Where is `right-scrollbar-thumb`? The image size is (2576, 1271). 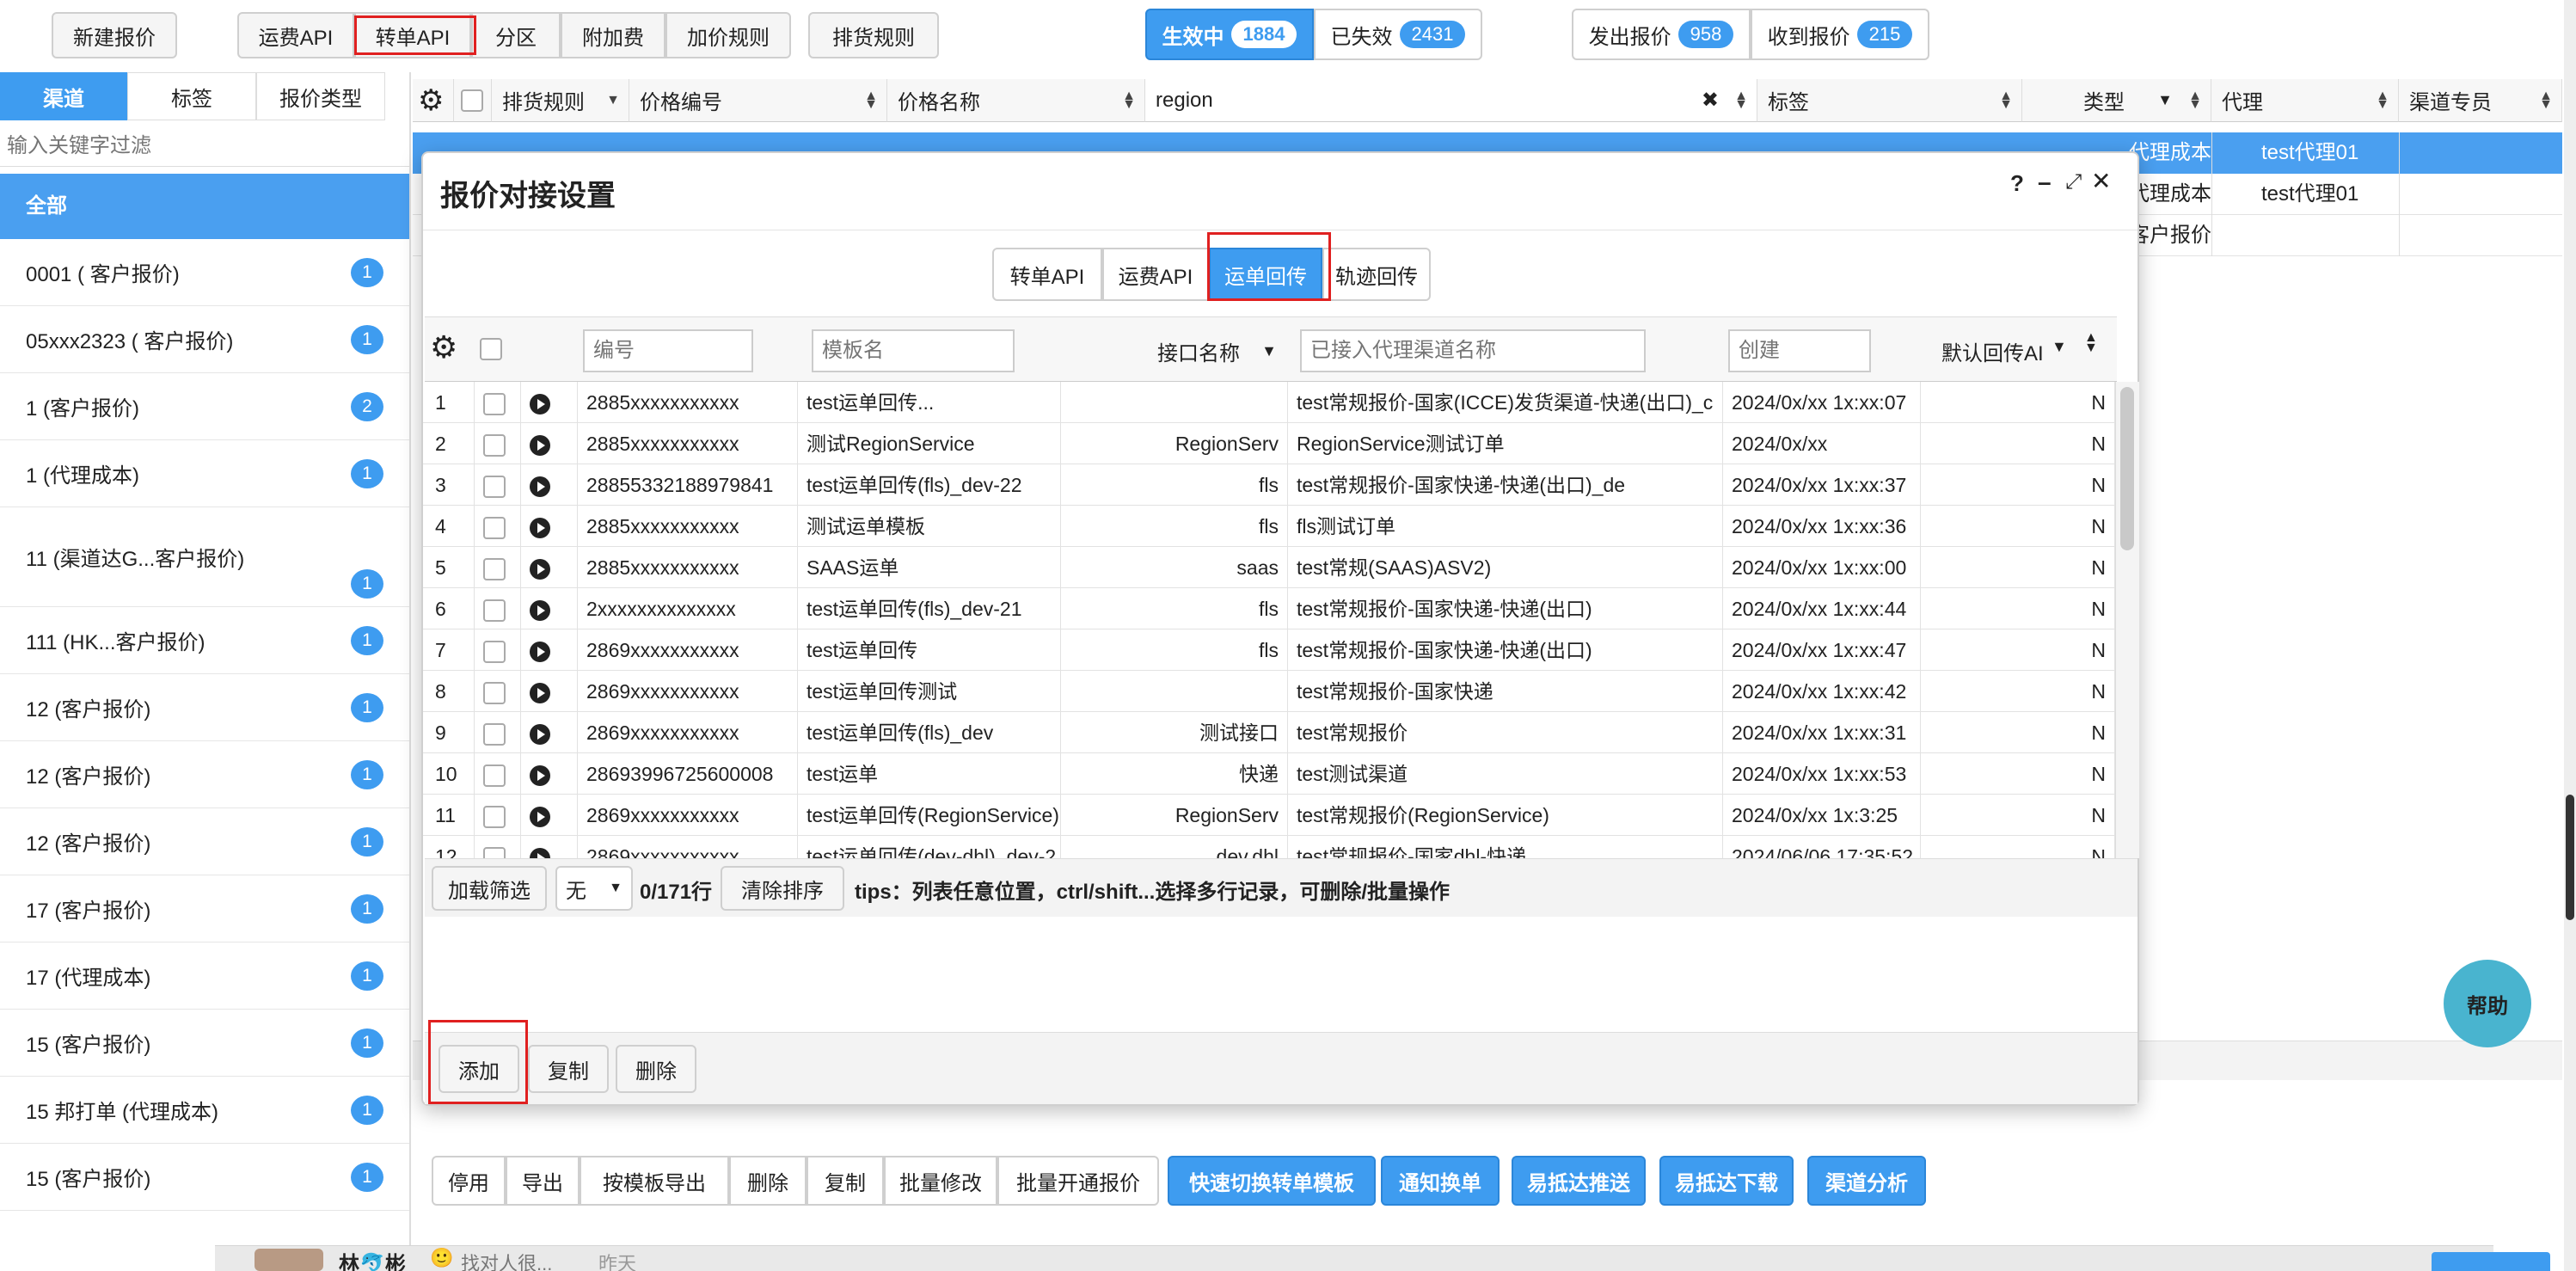
right-scrollbar-thumb is located at coordinates (2570, 857).